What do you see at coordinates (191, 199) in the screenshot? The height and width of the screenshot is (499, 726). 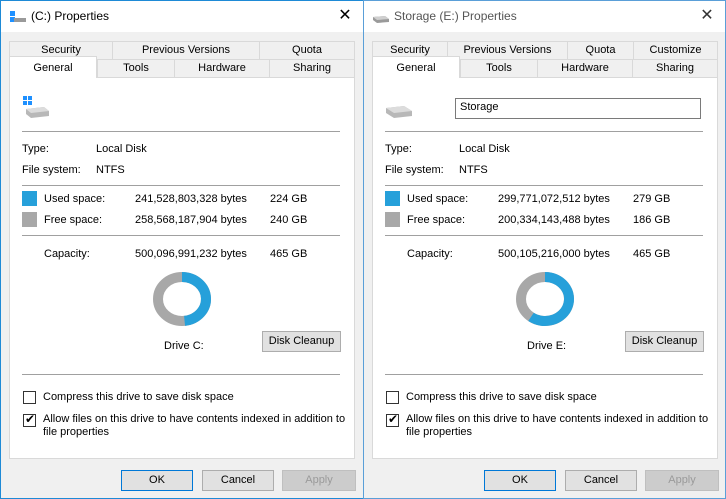 I see `used-space-bytes: 241,528,803,328 bytes` at bounding box center [191, 199].